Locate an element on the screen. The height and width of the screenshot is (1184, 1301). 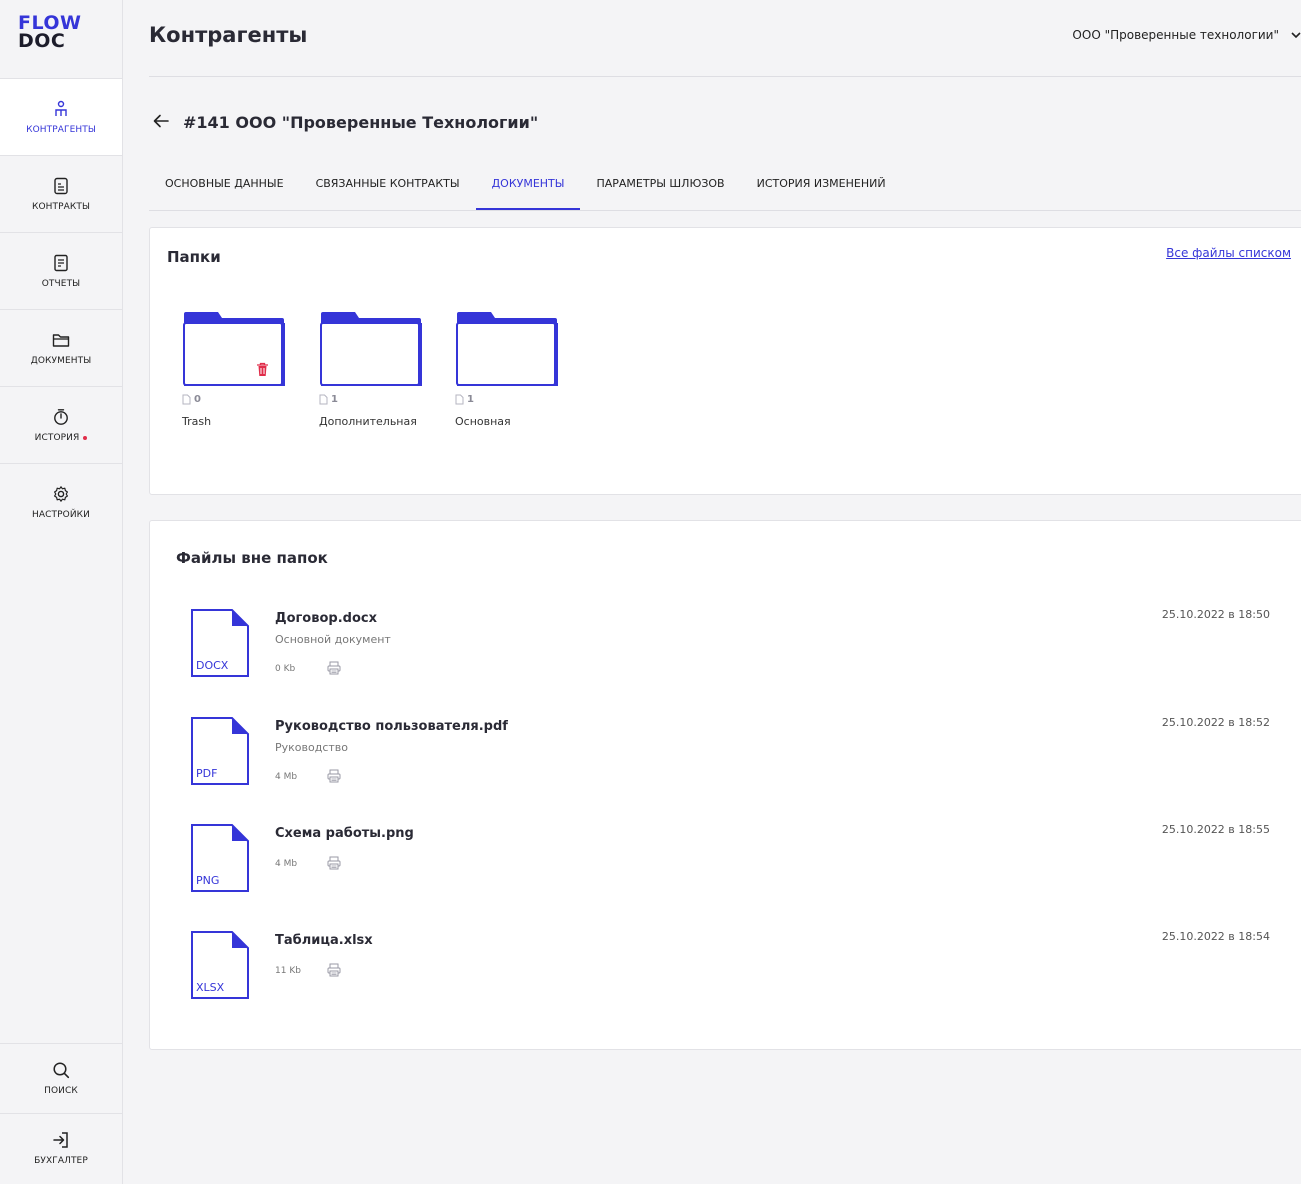
folder-name: Trash is located at coordinates (197, 421).